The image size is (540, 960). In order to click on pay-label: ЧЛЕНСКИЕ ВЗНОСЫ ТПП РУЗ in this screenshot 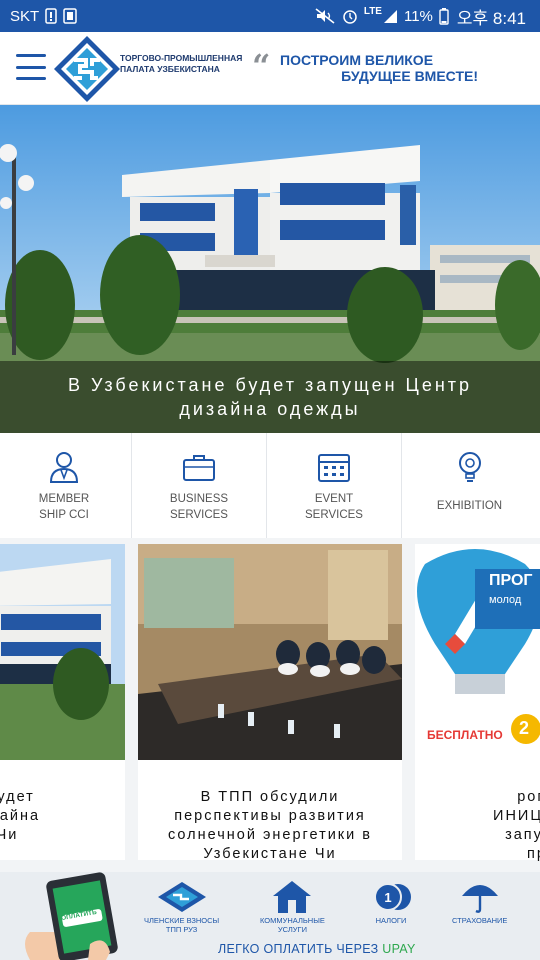, I will do `click(181, 925)`.